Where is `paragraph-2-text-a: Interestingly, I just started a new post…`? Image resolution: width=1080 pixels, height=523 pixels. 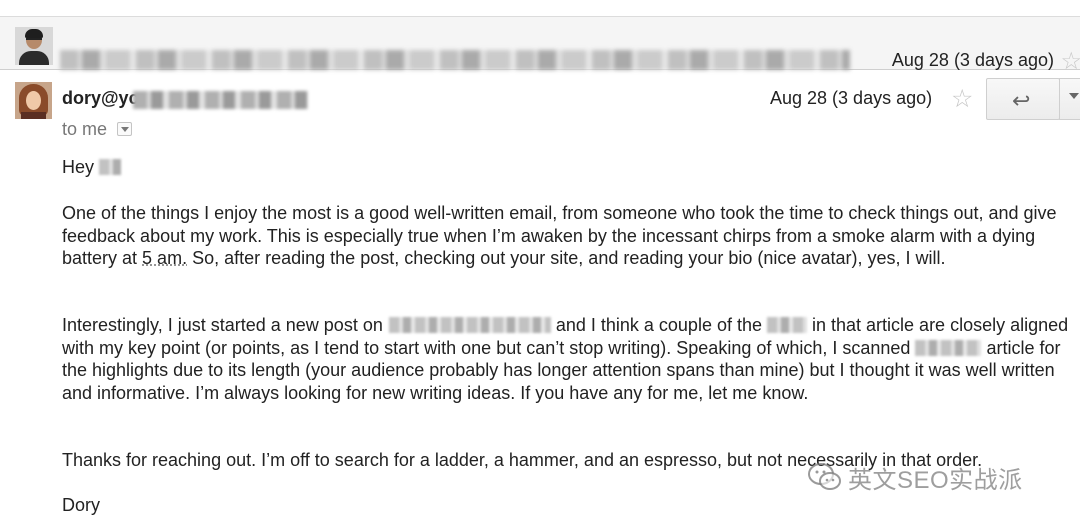
paragraph-2-text-a: Interestingly, I just started a new post… is located at coordinates (222, 325).